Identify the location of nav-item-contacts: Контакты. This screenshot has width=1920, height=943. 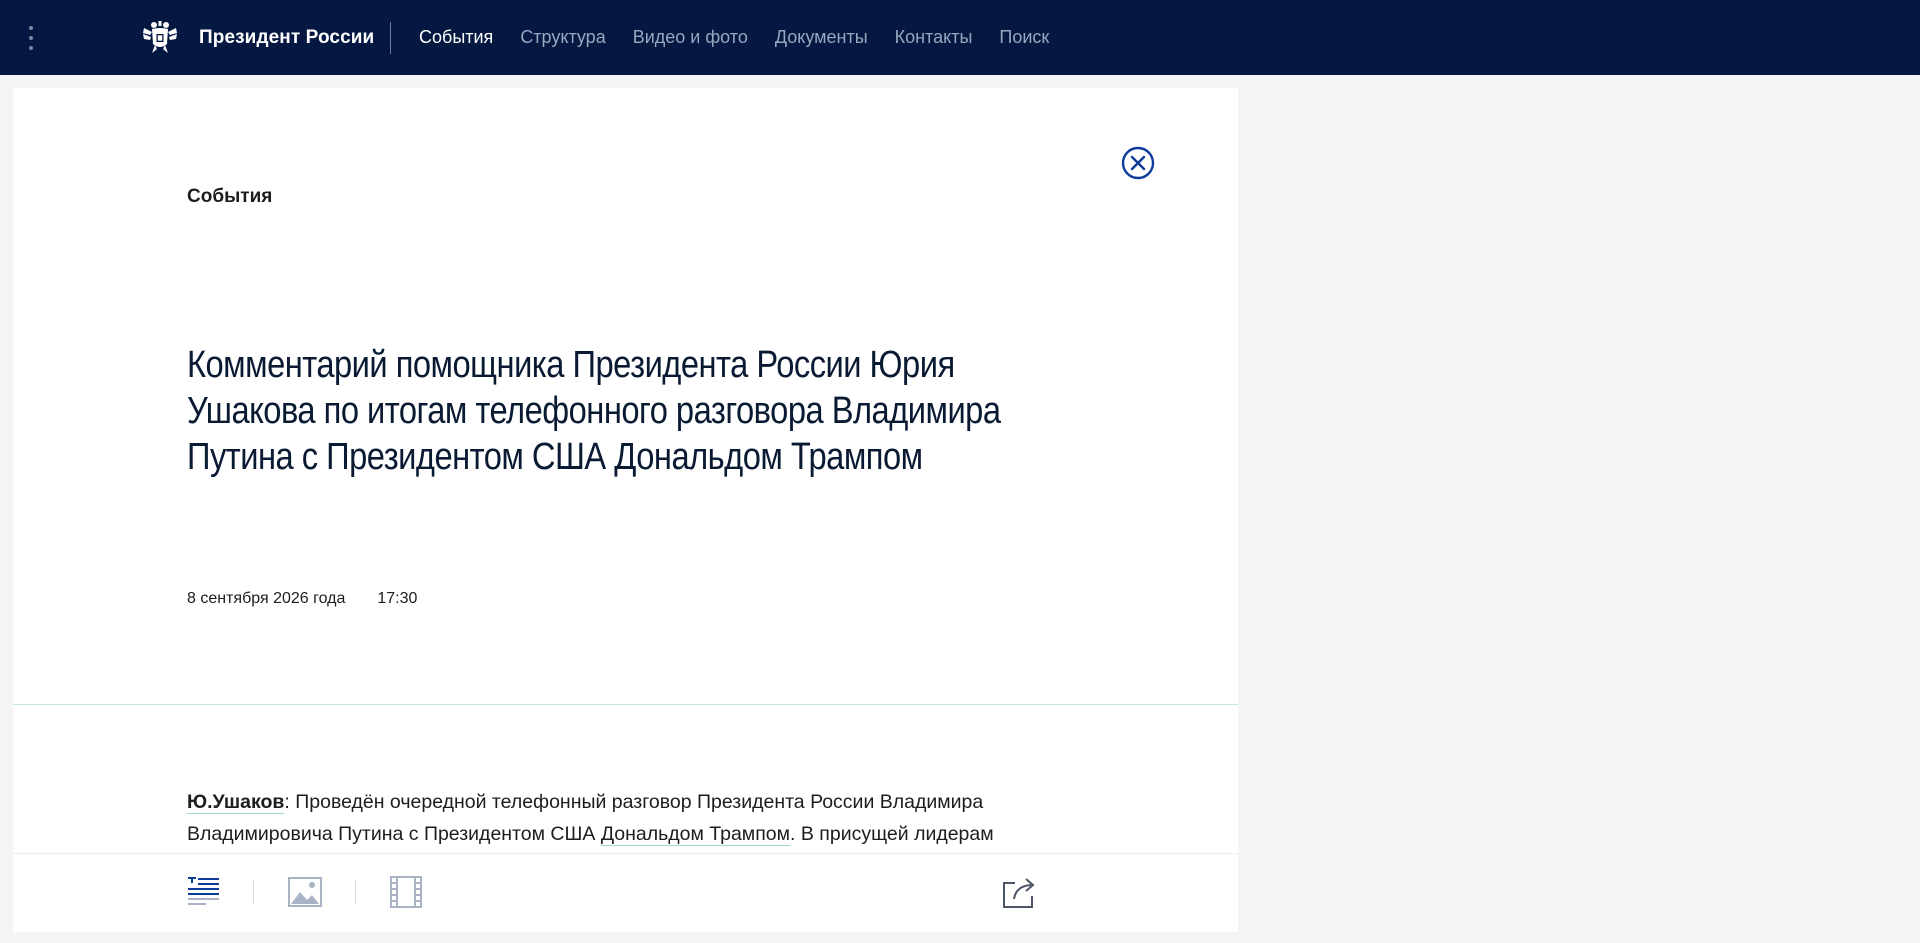
(934, 37).